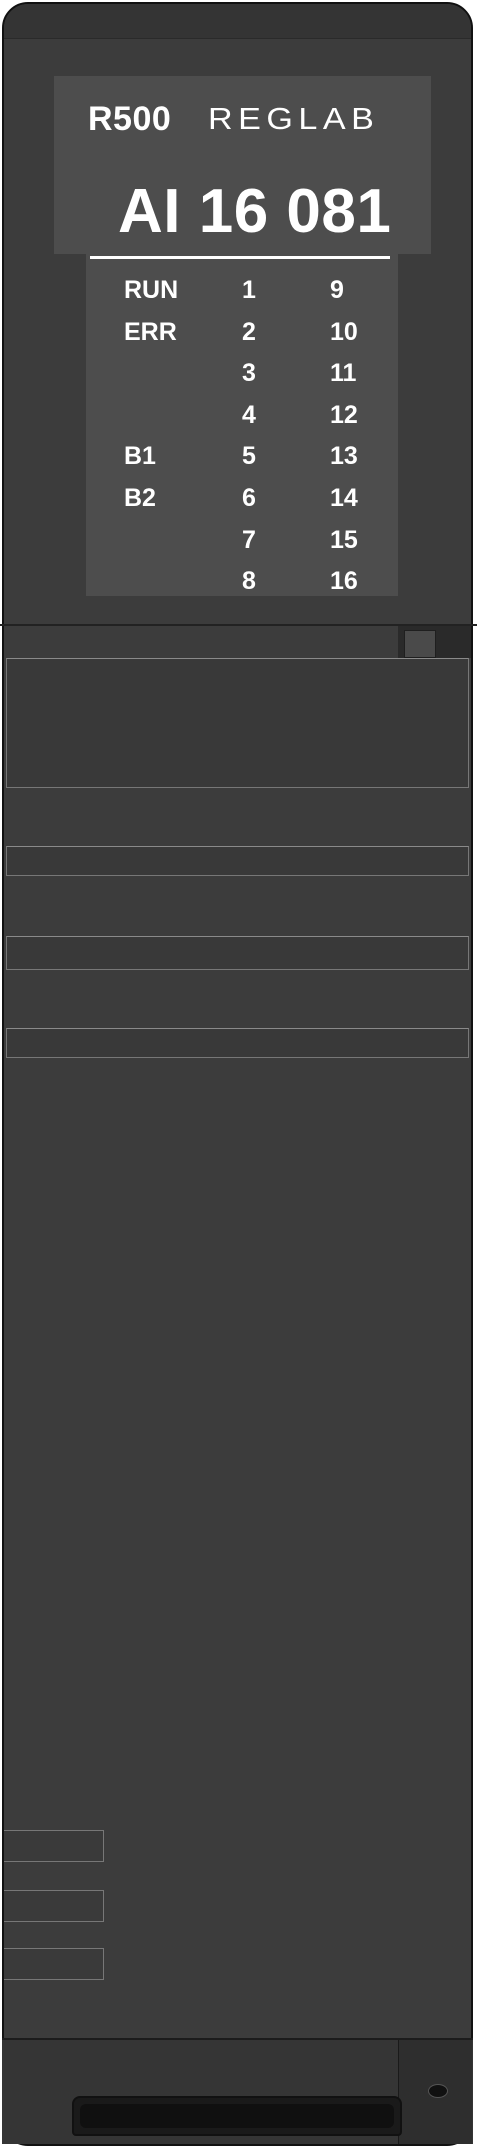 The width and height of the screenshot is (477, 2150). Describe the element at coordinates (438, 2091) in the screenshot. I see `screw-hole-icon` at that location.